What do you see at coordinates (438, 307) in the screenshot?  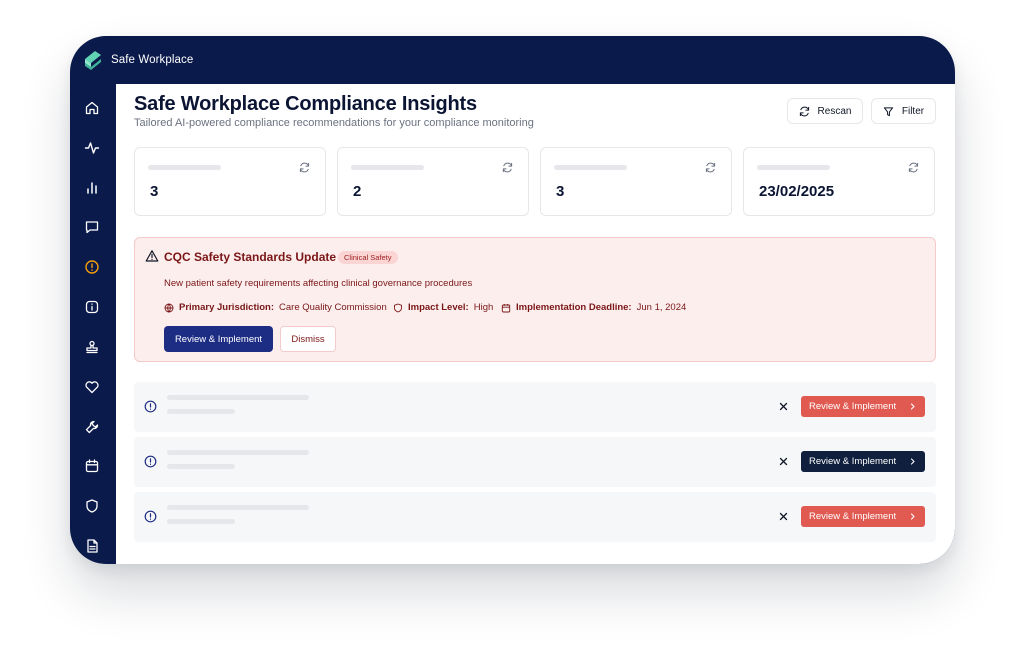 I see `impact-label: Impact Level:` at bounding box center [438, 307].